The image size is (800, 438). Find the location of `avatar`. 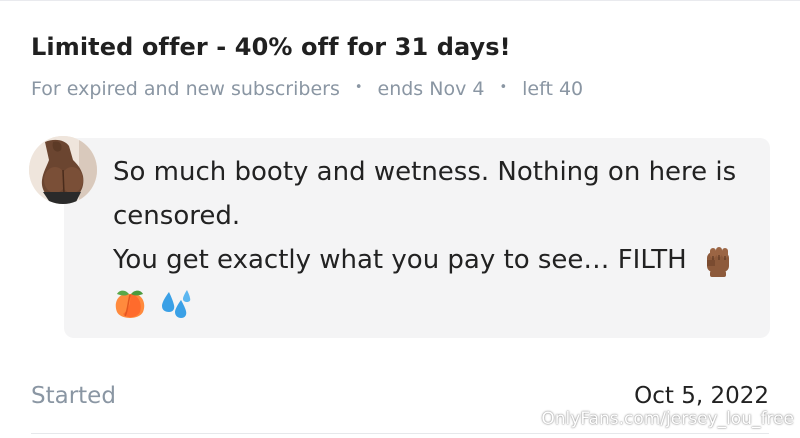

avatar is located at coordinates (63, 170).